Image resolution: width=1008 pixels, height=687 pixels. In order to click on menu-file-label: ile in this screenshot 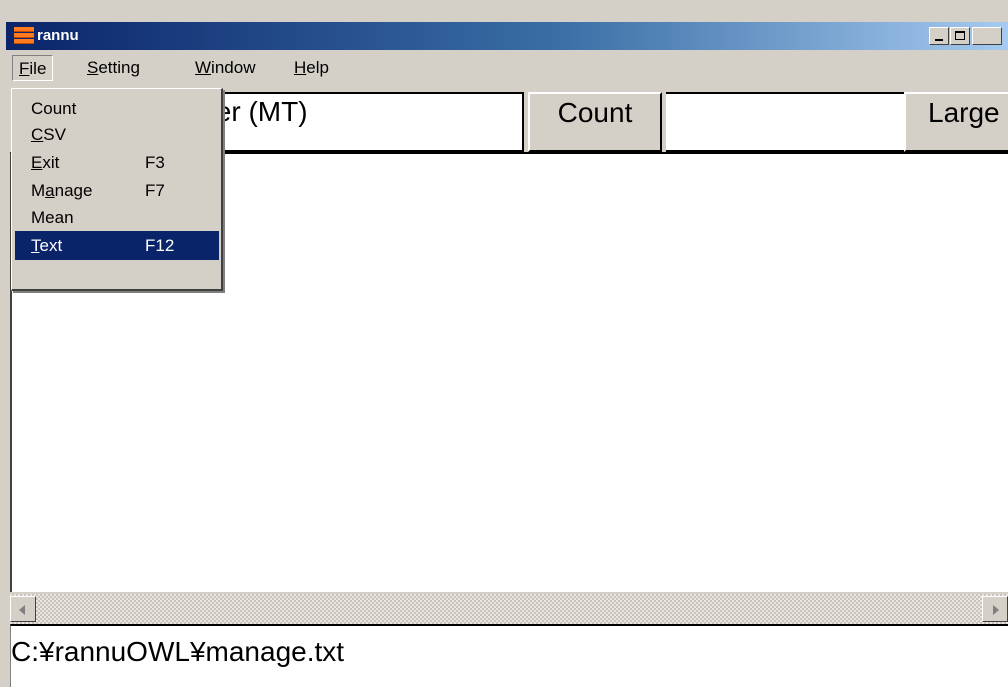, I will do `click(38, 68)`.